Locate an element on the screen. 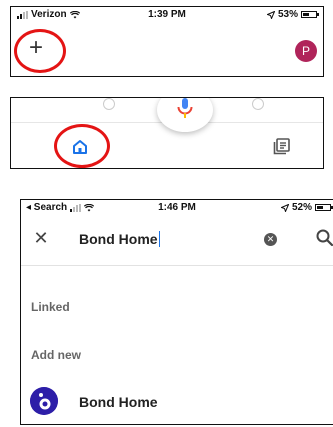  bond-logo-icon is located at coordinates (44, 401).